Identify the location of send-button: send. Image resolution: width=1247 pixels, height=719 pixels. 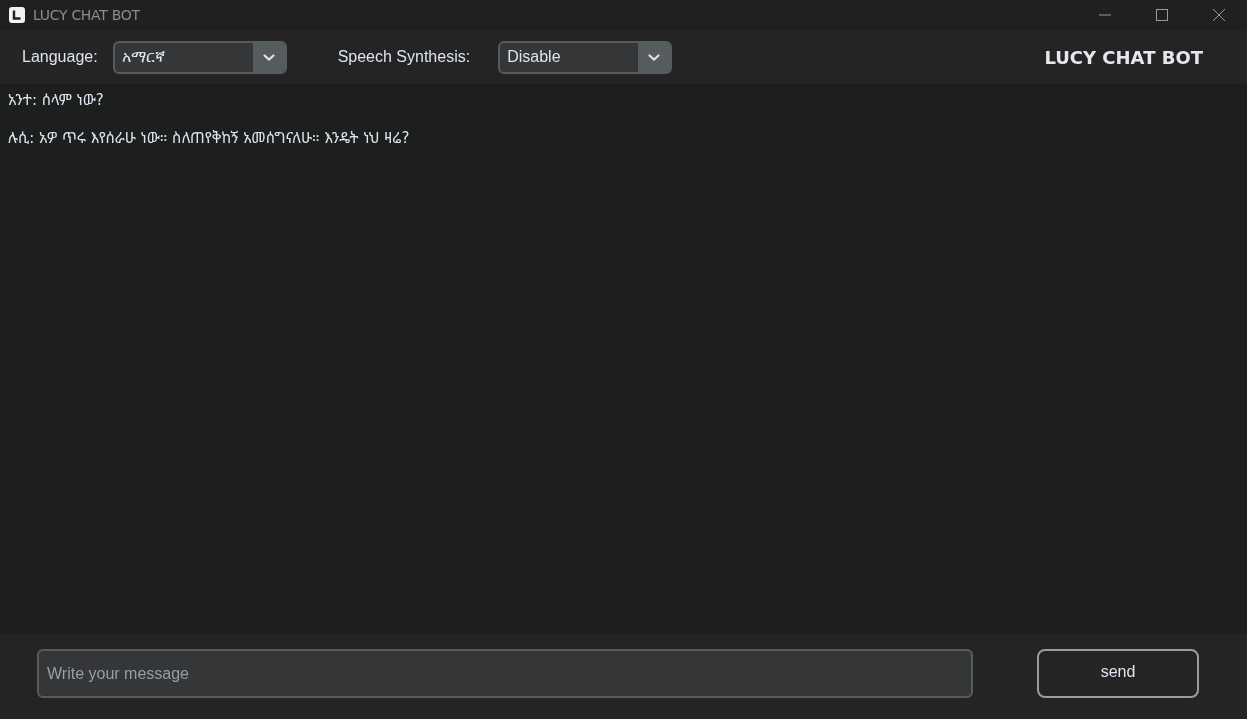
(1118, 673).